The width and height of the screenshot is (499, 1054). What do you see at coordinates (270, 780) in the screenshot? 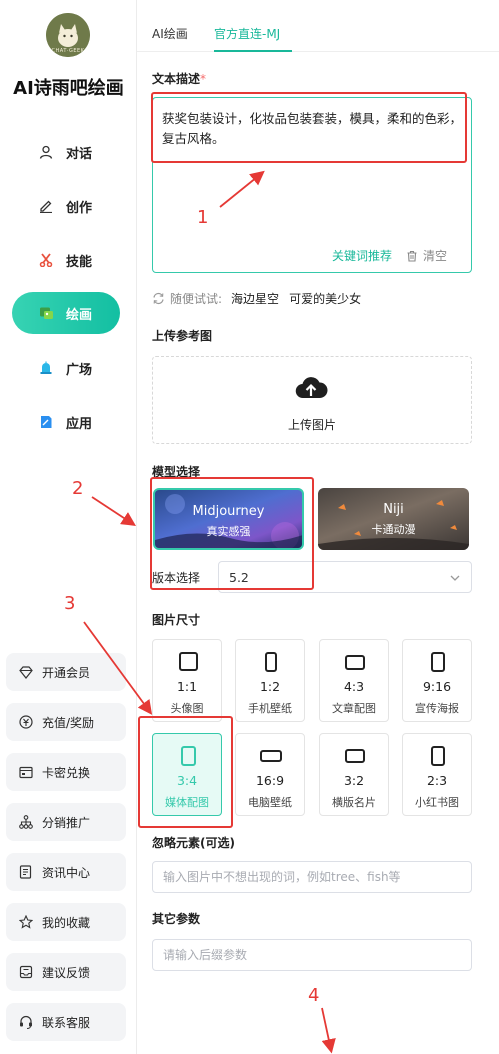
I see `size-ratio: 16:9` at bounding box center [270, 780].